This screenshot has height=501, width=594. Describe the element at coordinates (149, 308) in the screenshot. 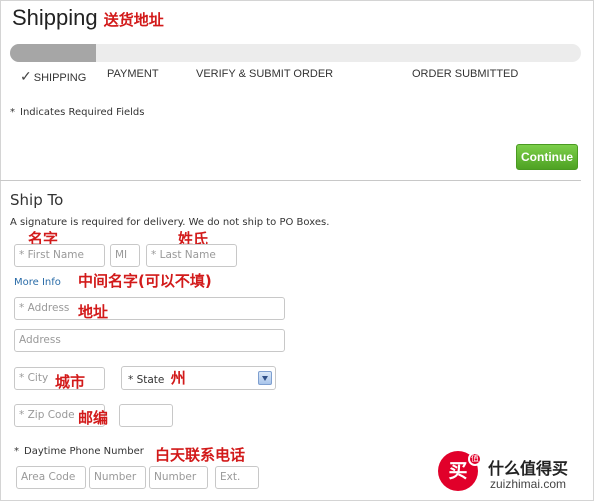

I see `address-line1-input: * Address` at that location.